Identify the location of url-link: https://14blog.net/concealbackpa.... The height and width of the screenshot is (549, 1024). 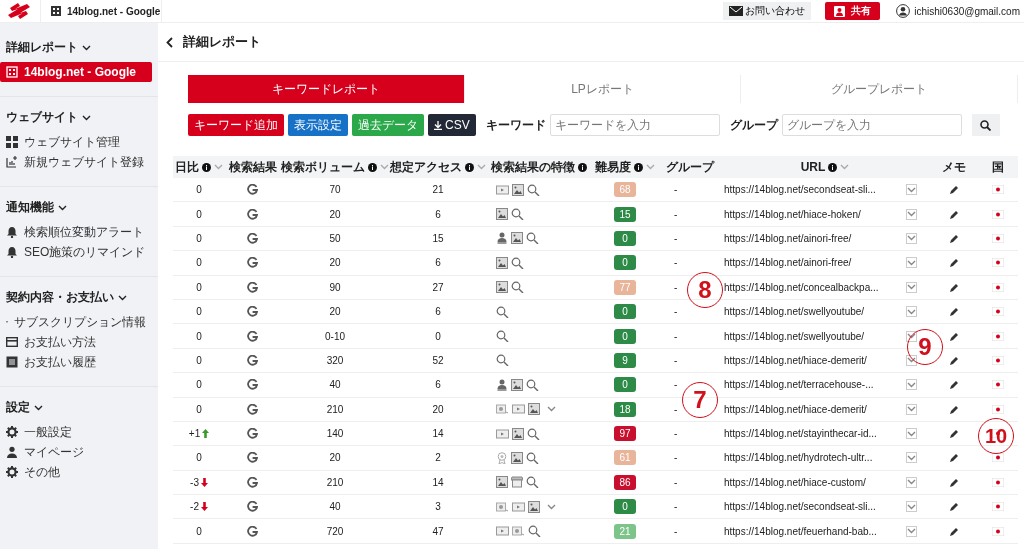
(813, 287).